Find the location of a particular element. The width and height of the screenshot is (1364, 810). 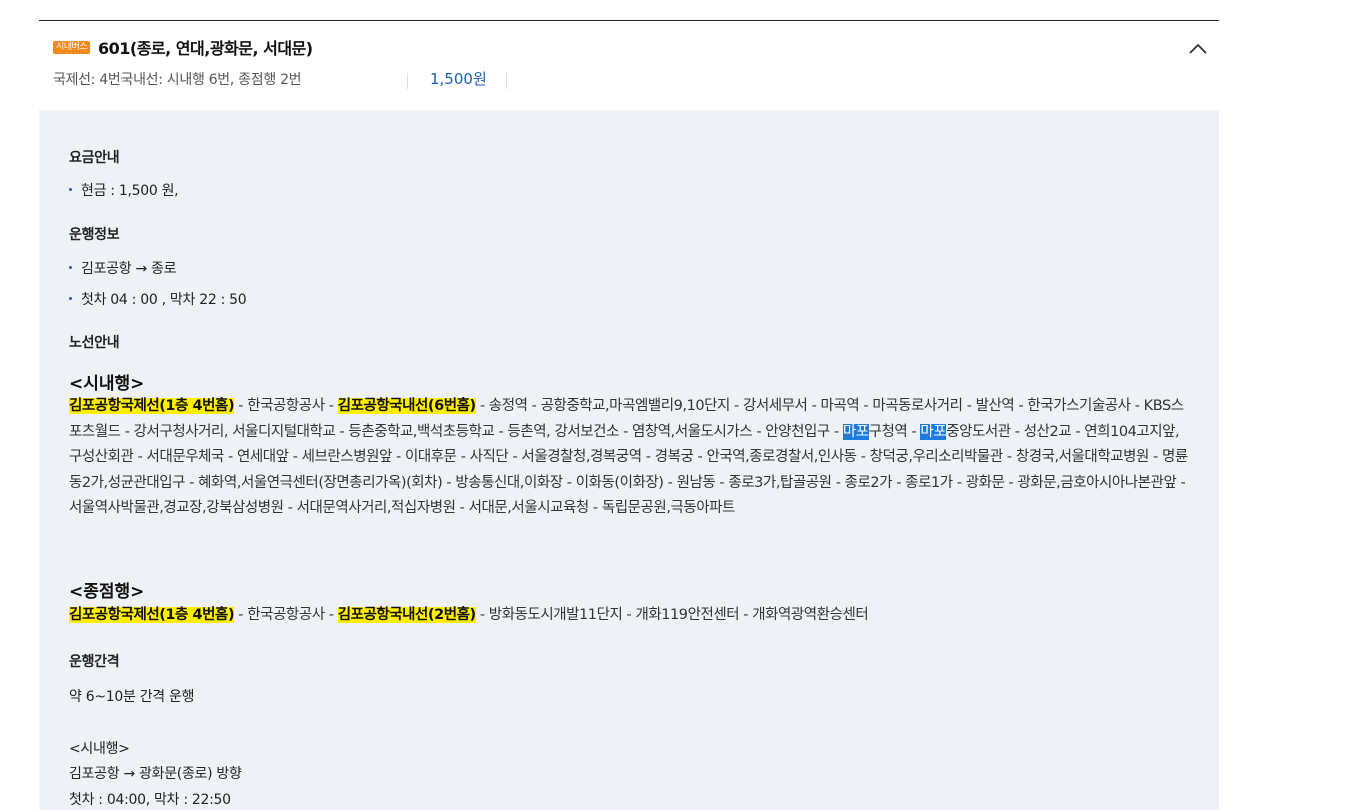

route-stops-summary: 국제선: 4번국내선: 시내행 6번, 종점행 2번 is located at coordinates (177, 80).